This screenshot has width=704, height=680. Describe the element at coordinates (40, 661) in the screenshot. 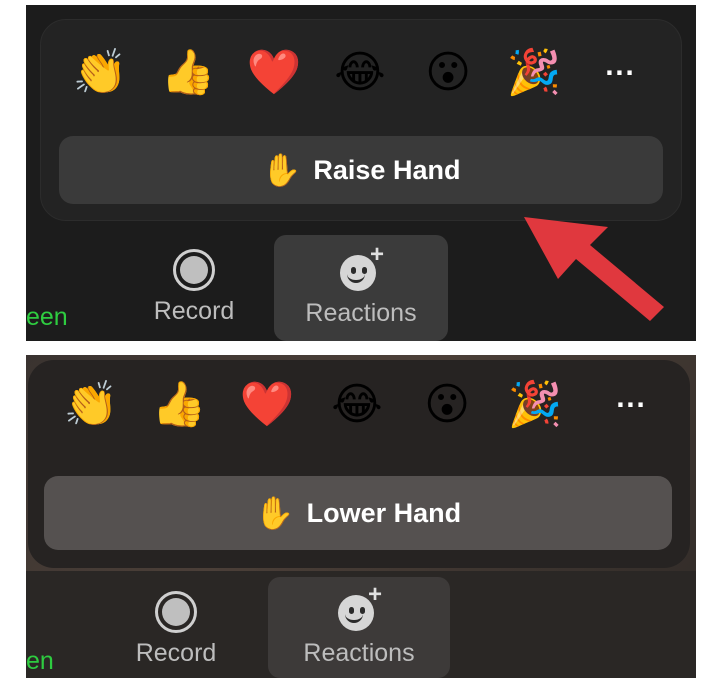

I see `share-screen-partial-label: en` at that location.